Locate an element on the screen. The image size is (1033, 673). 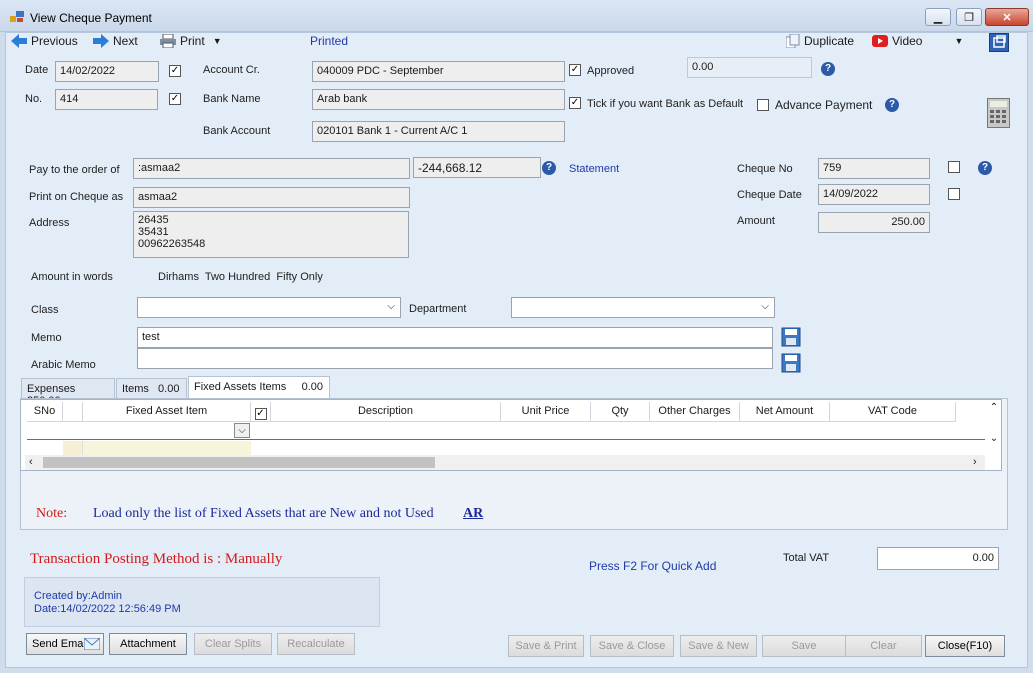
chevron-right-icon: › is located at coordinates (975, 462).